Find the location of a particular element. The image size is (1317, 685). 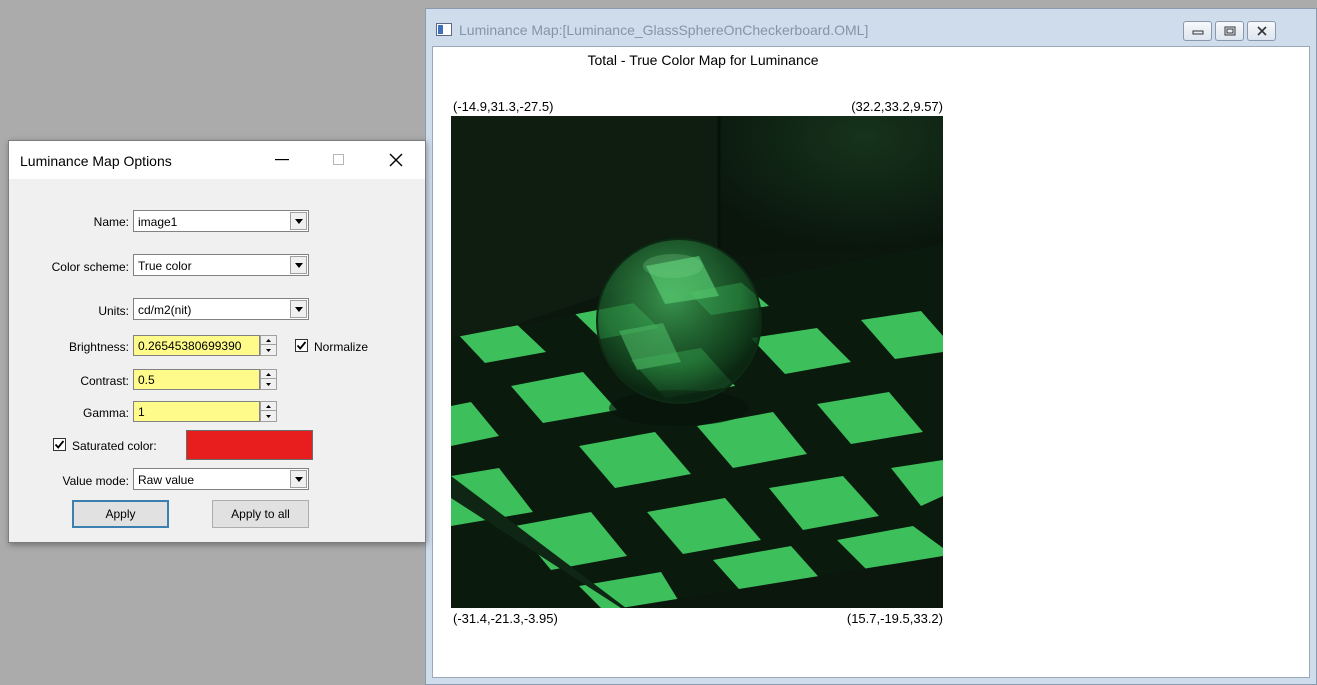

units-label: Units: is located at coordinates (113, 311).